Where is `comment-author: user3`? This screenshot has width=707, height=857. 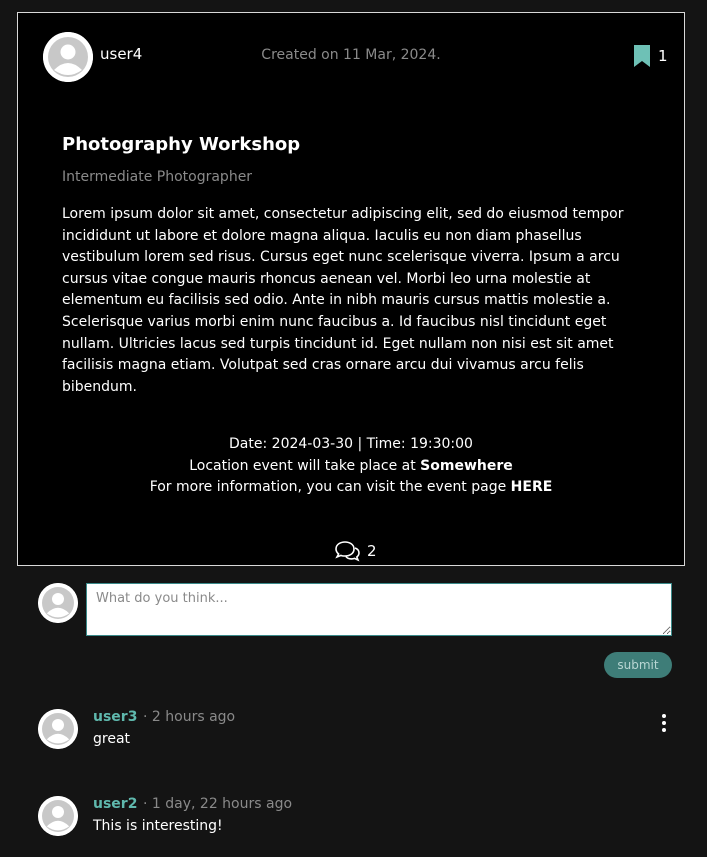
comment-author: user3 is located at coordinates (115, 717).